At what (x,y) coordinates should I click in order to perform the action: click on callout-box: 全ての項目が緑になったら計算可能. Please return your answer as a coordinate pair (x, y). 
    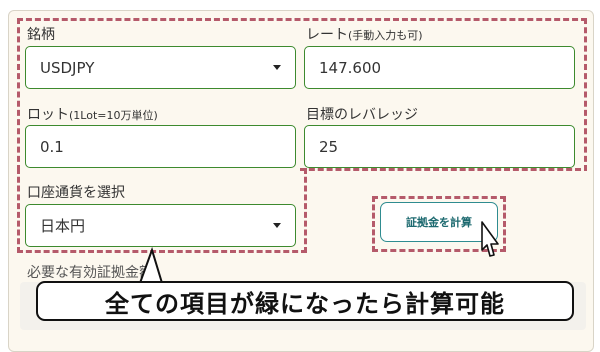
    Looking at the image, I should click on (305, 301).